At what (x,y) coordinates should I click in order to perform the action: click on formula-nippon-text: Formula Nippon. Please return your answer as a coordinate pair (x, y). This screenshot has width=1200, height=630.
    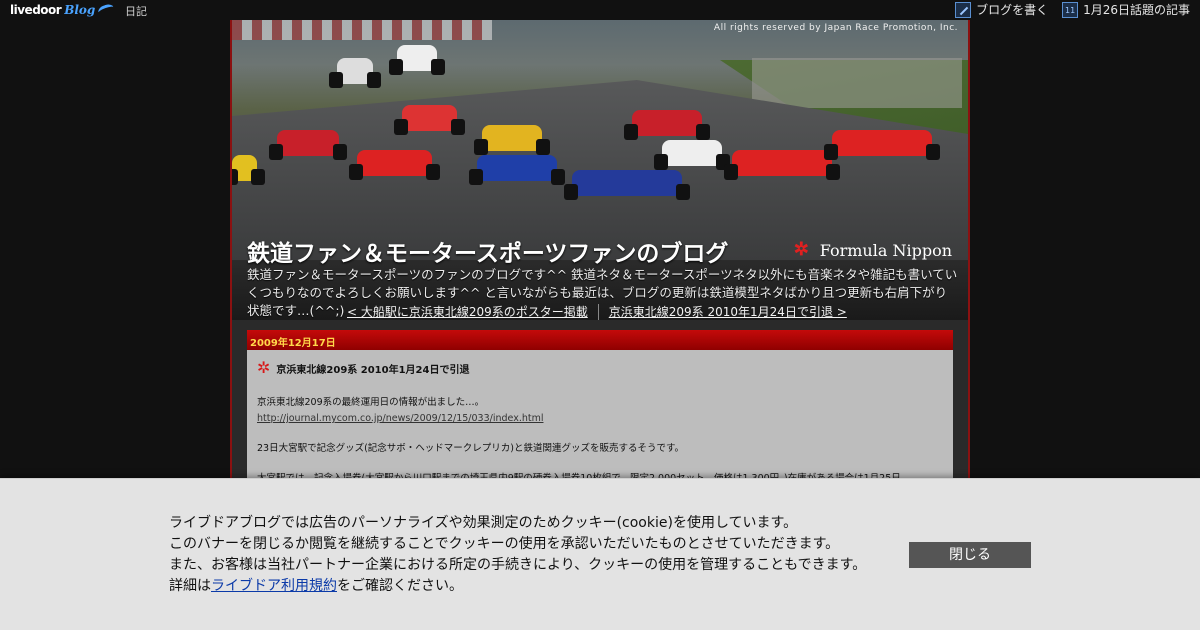
    Looking at the image, I should click on (885, 250).